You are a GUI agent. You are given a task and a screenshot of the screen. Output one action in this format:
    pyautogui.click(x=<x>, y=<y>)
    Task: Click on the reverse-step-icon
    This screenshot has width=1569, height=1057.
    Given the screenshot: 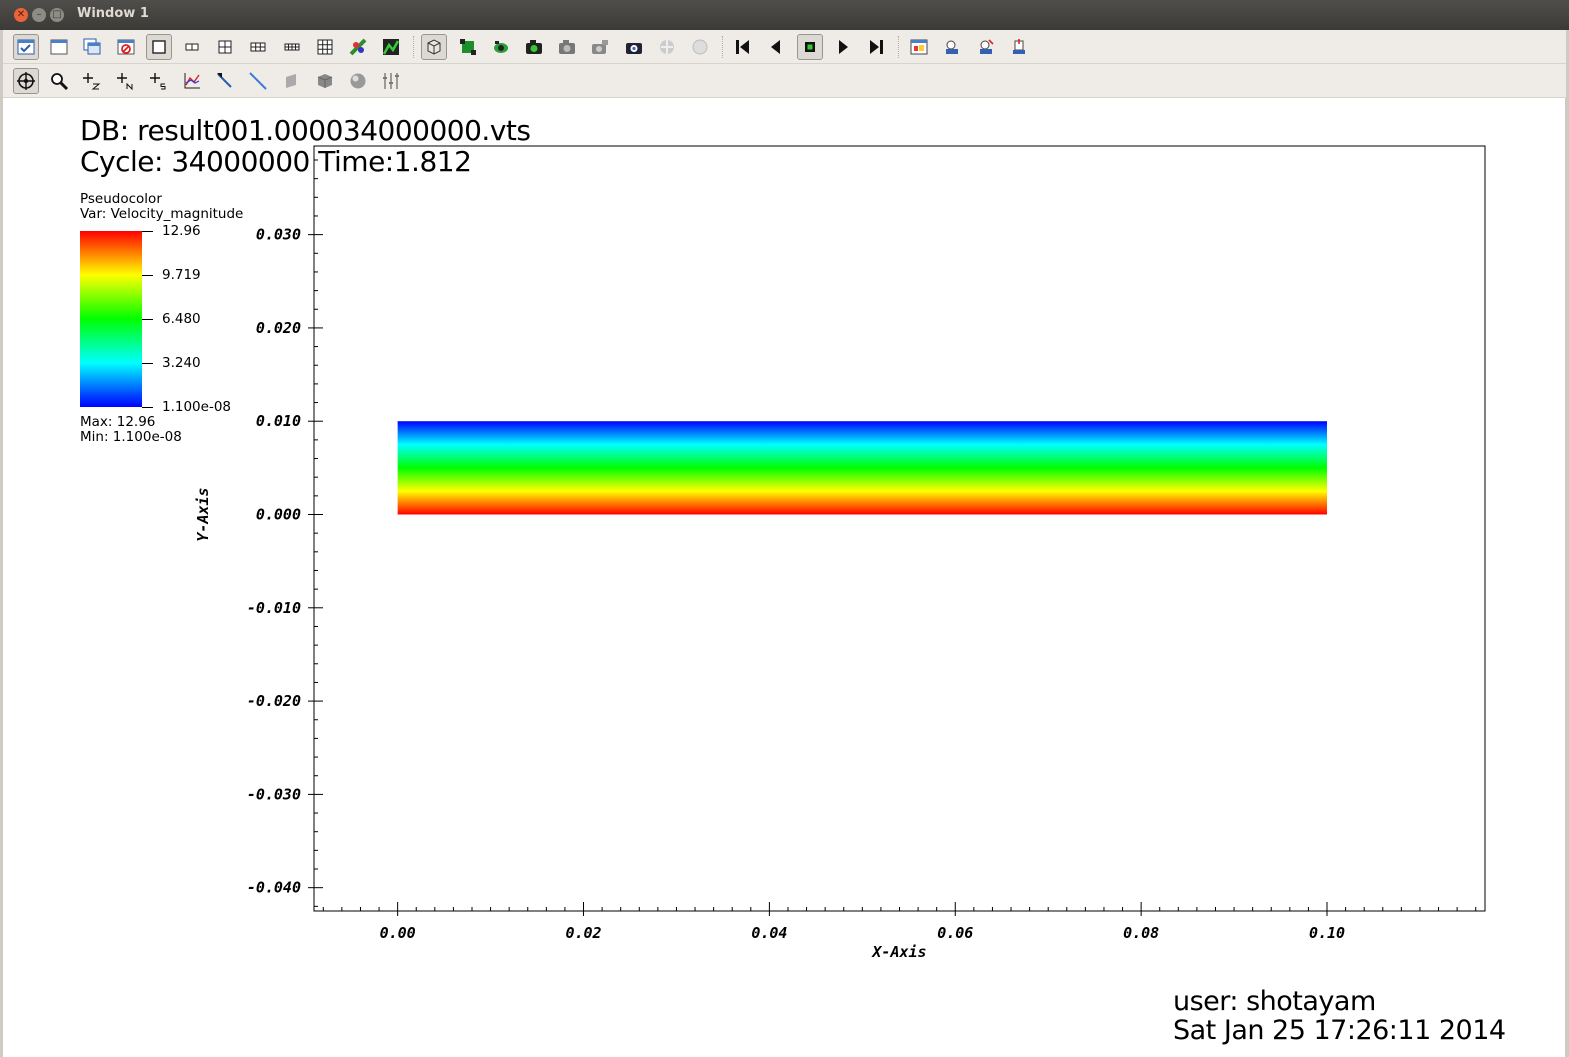 What is the action you would take?
    pyautogui.click(x=743, y=47)
    